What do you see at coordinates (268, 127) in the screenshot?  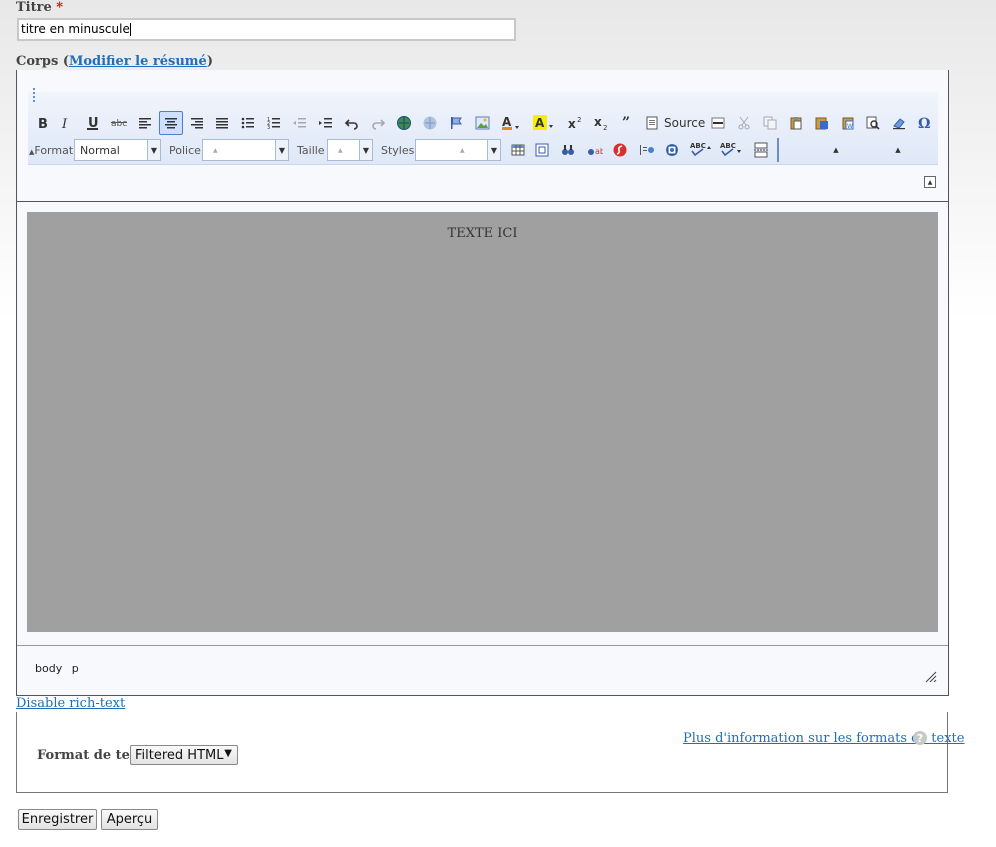 I see `svg-text: 3` at bounding box center [268, 127].